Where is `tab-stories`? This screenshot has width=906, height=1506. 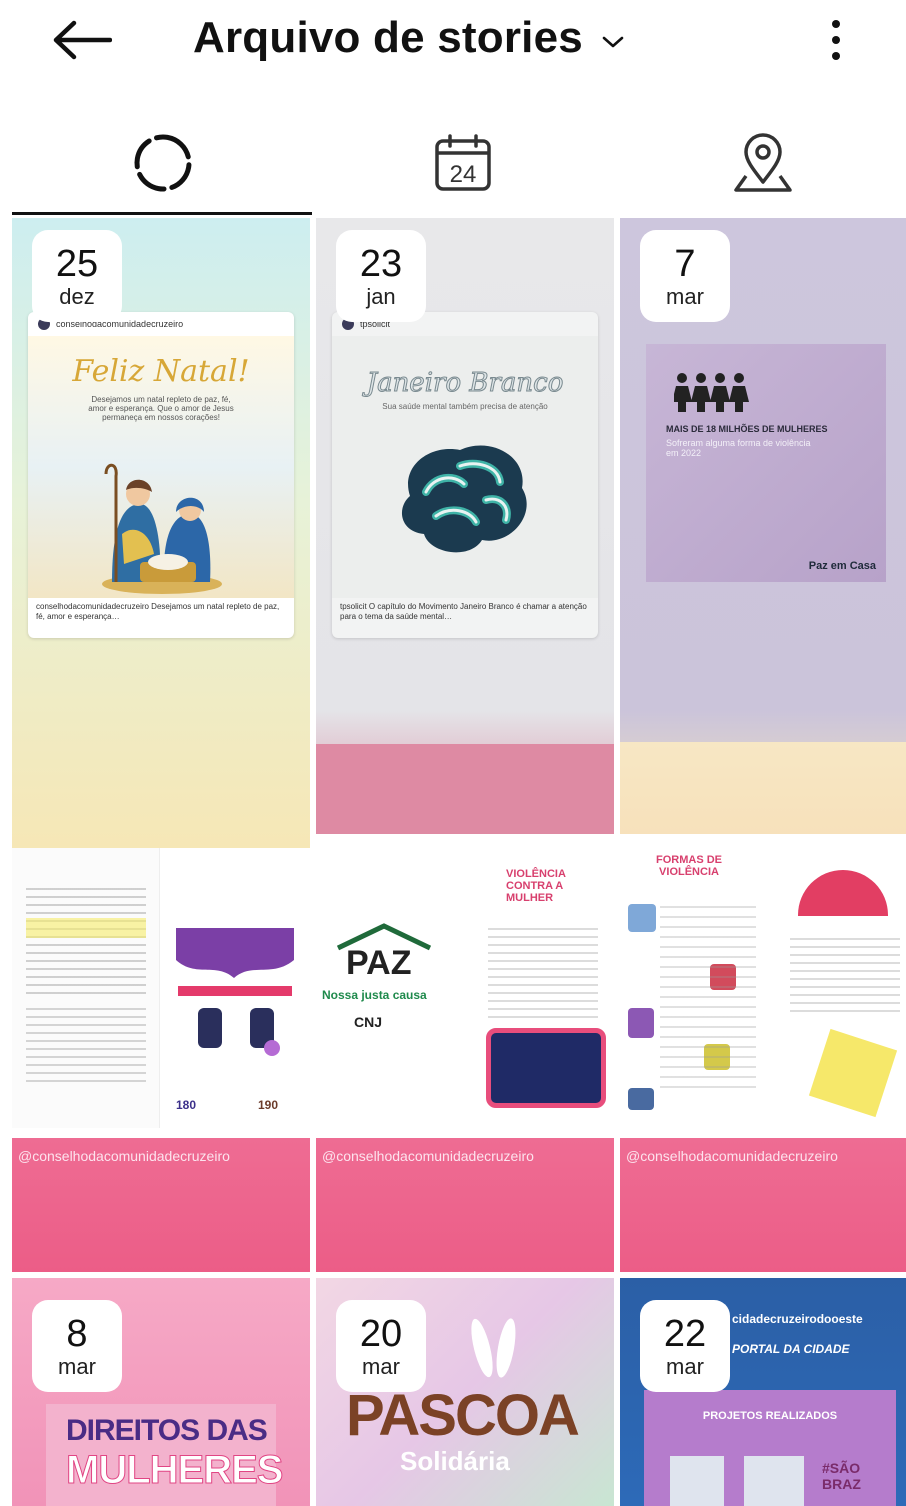 tab-stories is located at coordinates (163, 163).